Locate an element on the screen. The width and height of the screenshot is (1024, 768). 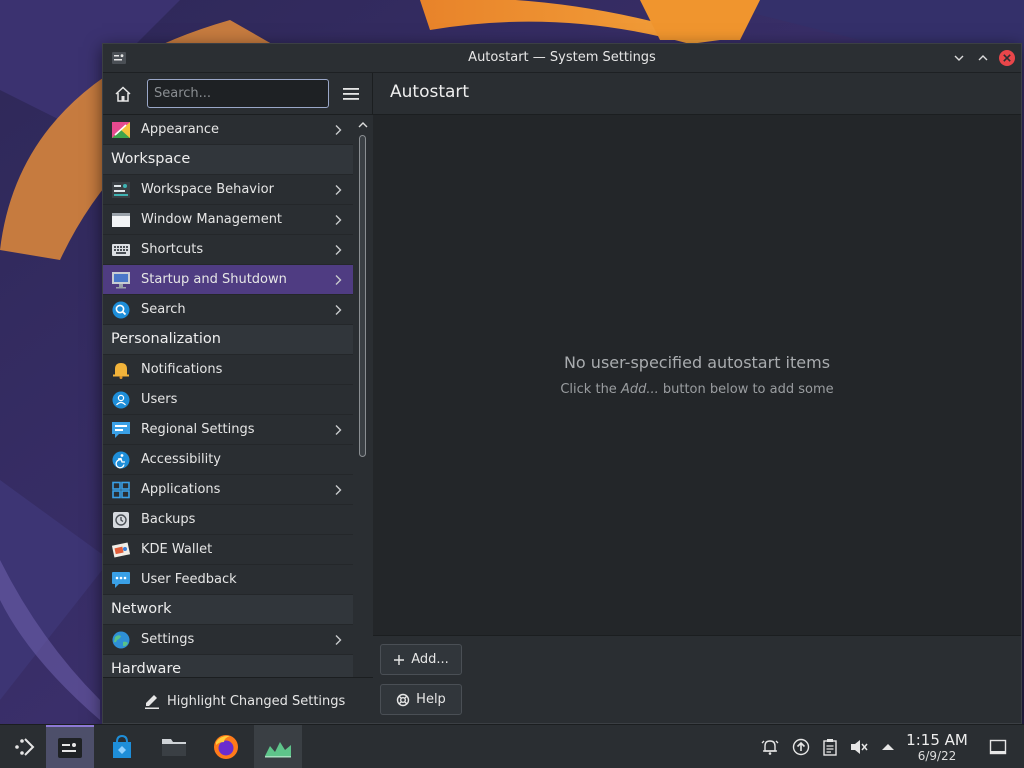
window-title: Autostart — System Settings is located at coordinates (562, 57).